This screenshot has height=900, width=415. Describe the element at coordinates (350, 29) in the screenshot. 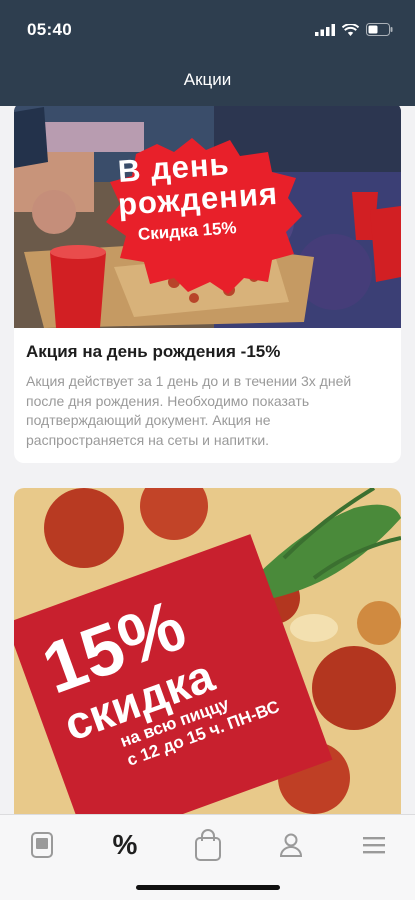

I see `wifi-icon` at that location.